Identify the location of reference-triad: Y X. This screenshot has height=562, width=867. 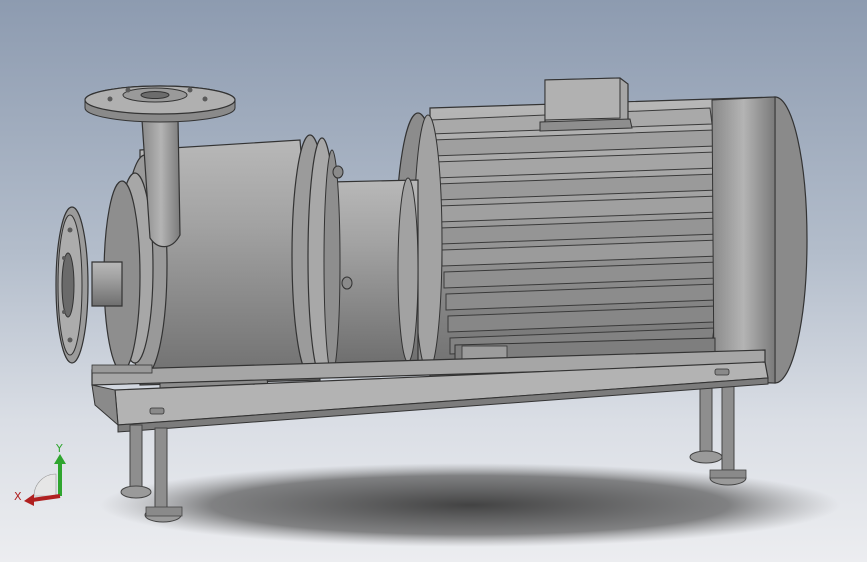
(40, 474).